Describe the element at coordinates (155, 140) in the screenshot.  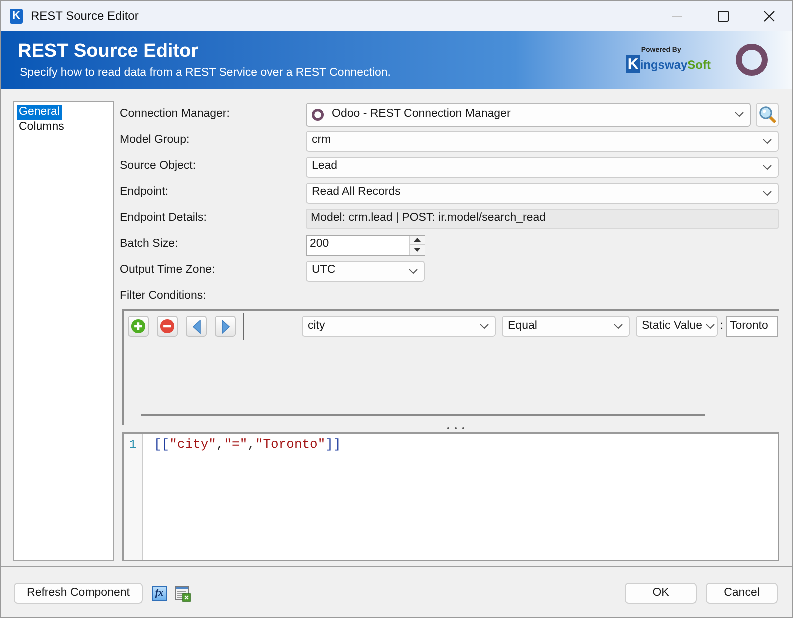
I see `field-label: Model Group:` at that location.